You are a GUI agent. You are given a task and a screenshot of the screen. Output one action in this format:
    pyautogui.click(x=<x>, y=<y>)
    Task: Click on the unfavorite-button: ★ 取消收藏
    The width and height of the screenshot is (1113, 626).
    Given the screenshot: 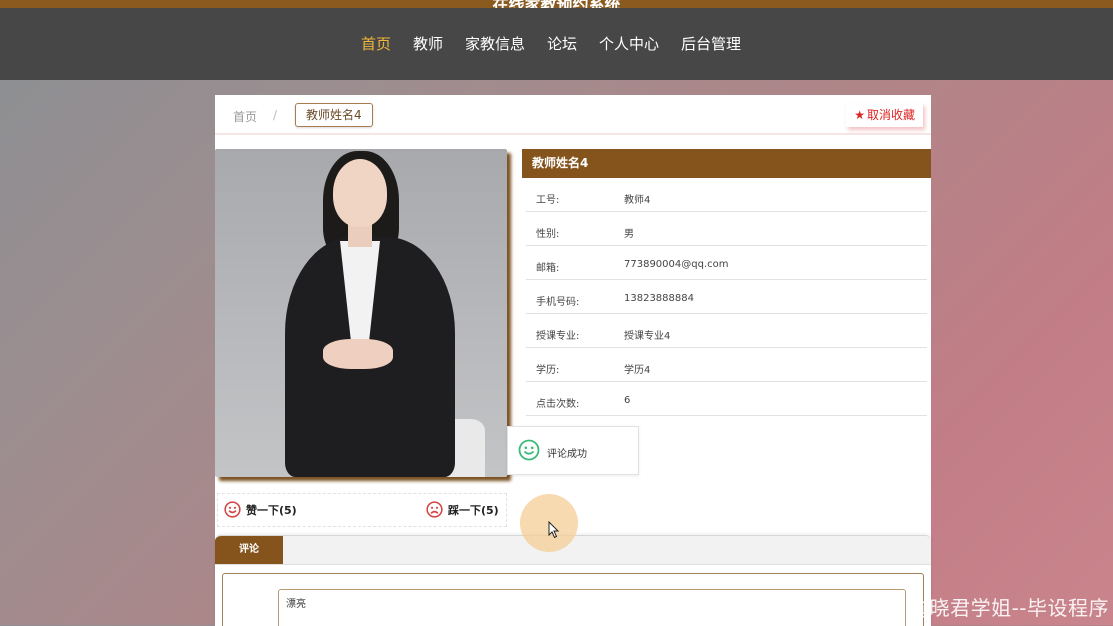 What is the action you would take?
    pyautogui.click(x=884, y=115)
    